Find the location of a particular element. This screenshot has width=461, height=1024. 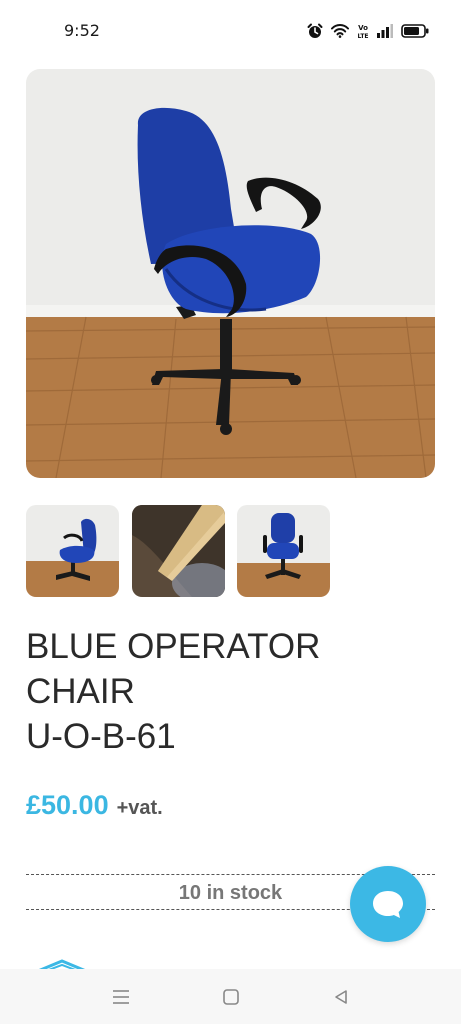

volte-icon: Vo LTE is located at coordinates (363, 31).